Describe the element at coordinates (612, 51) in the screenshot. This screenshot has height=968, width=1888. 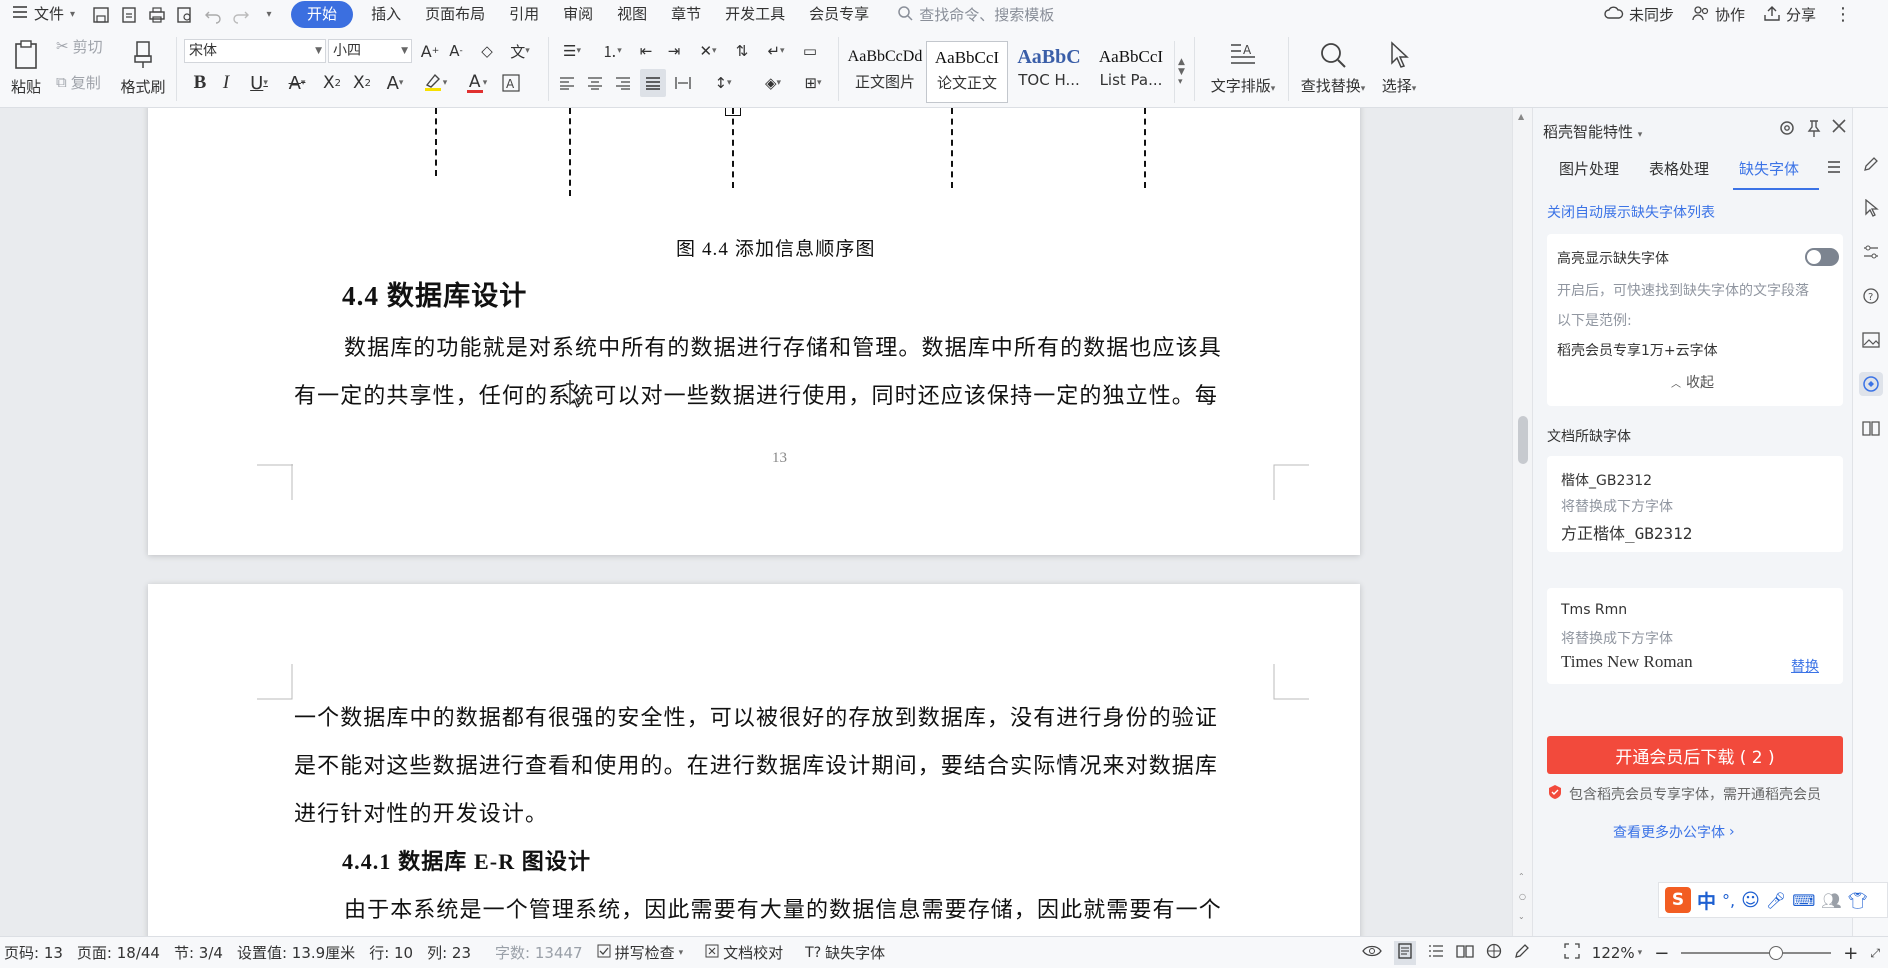
I see `numbering-button: ⒈ ▾` at that location.